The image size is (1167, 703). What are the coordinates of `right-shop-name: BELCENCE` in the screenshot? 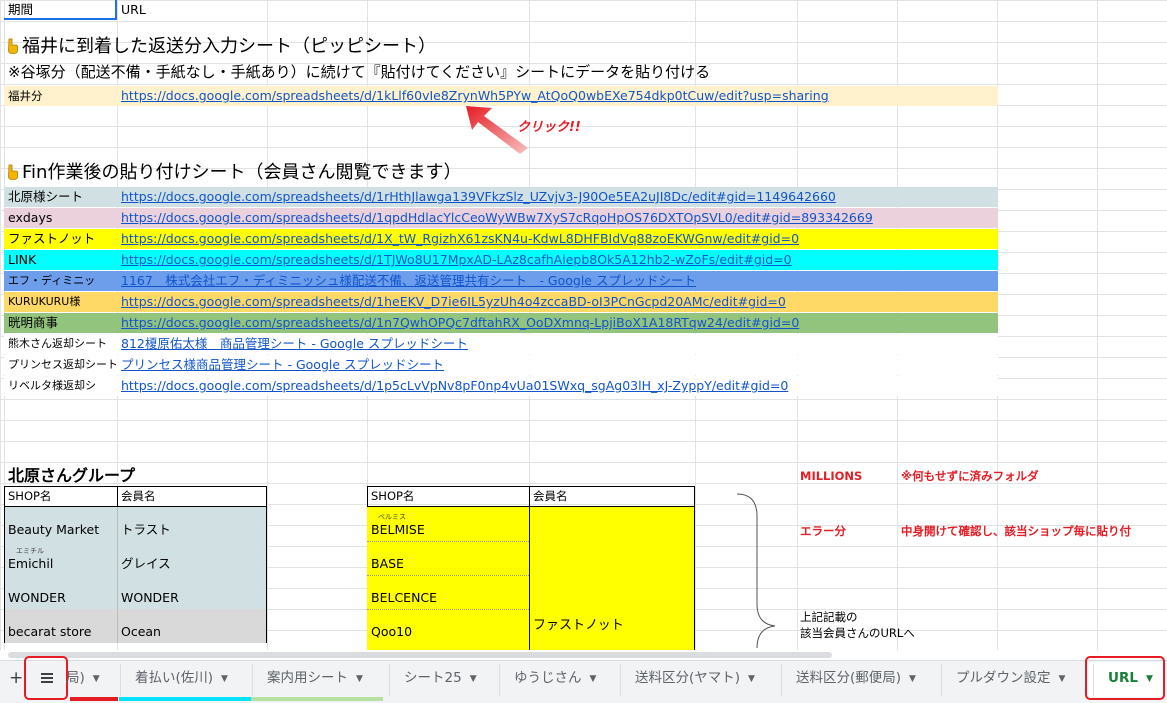 It's located at (404, 598).